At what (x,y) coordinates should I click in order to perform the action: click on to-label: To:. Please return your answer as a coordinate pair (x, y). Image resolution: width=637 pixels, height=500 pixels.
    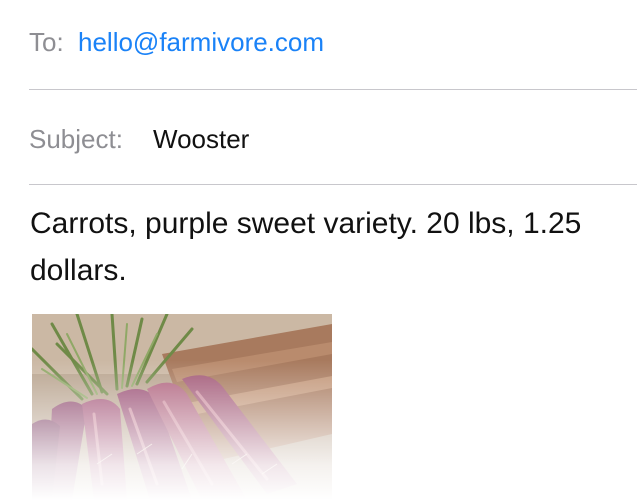
    Looking at the image, I should click on (46, 42).